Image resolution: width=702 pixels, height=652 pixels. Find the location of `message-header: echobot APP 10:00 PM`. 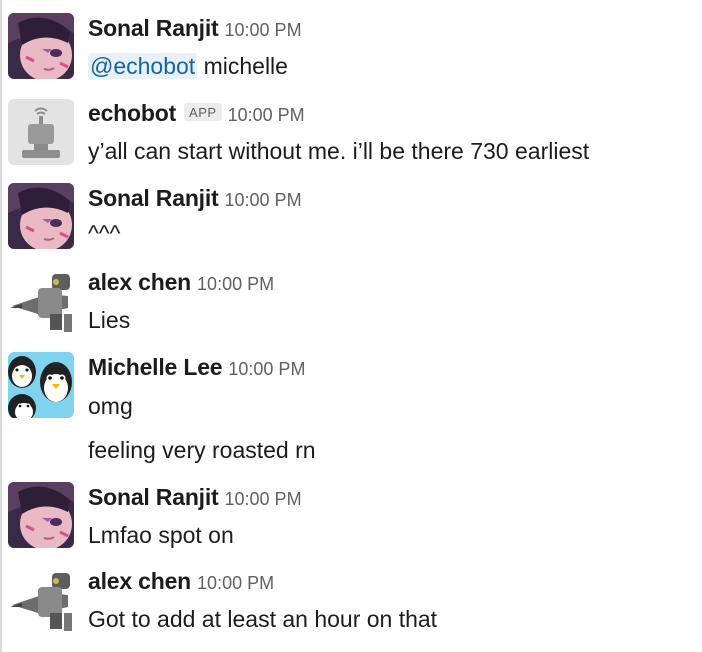

message-header: echobot APP 10:00 PM is located at coordinates (196, 113).